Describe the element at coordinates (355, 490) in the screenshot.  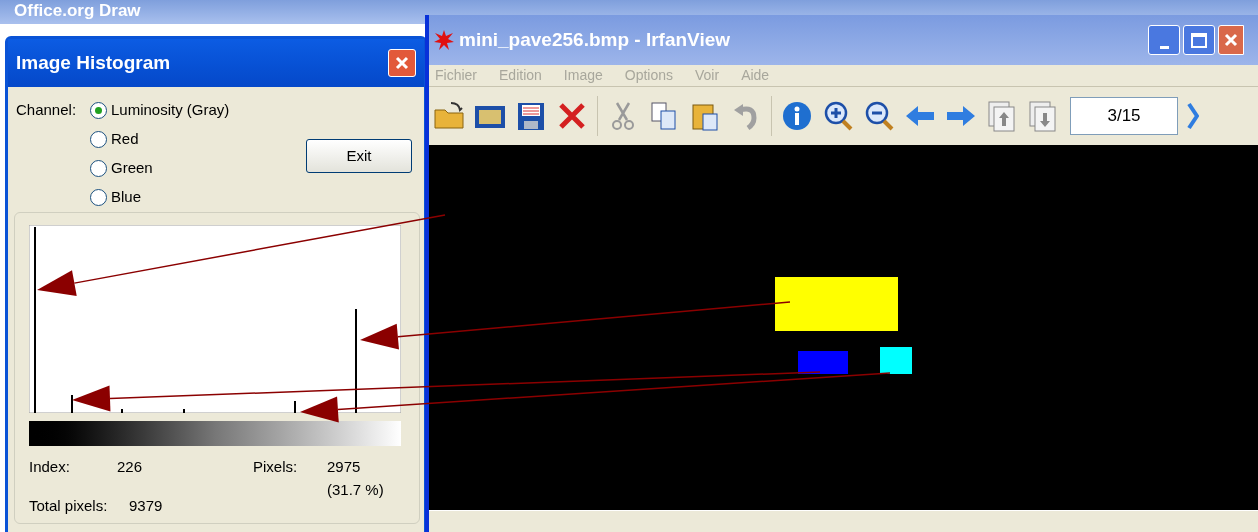
I see `pixels-percent: (31.7 %)` at that location.